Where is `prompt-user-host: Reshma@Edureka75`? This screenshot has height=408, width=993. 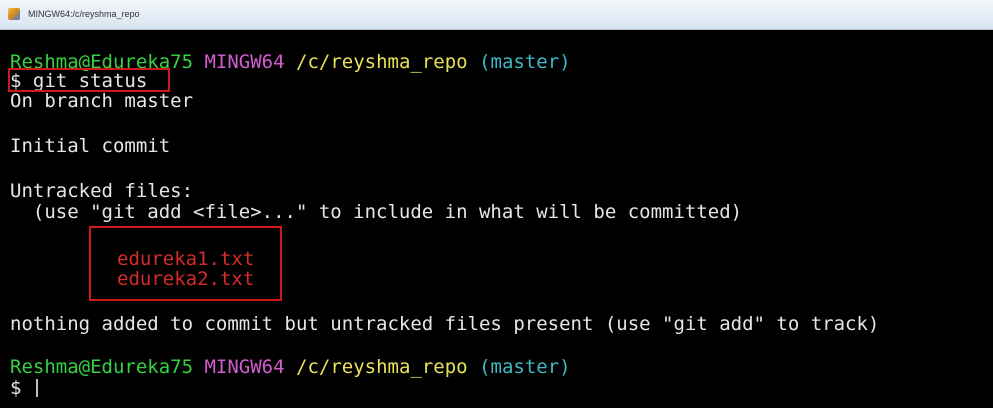 prompt-user-host: Reshma@Edureka75 is located at coordinates (102, 367).